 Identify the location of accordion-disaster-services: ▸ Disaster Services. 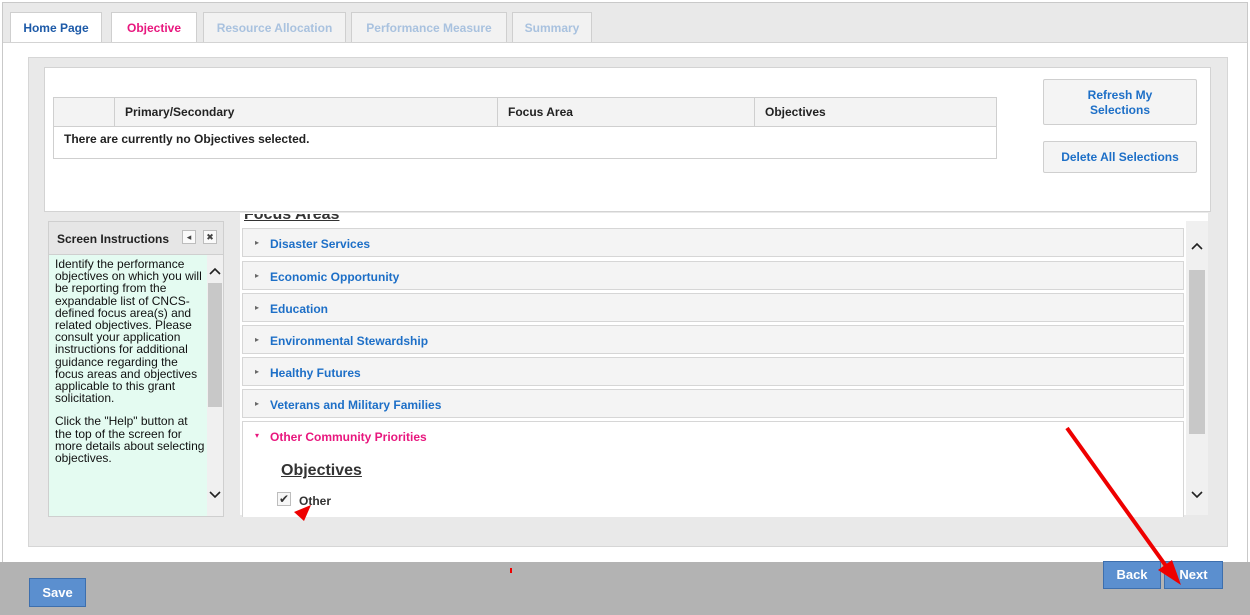
(713, 242).